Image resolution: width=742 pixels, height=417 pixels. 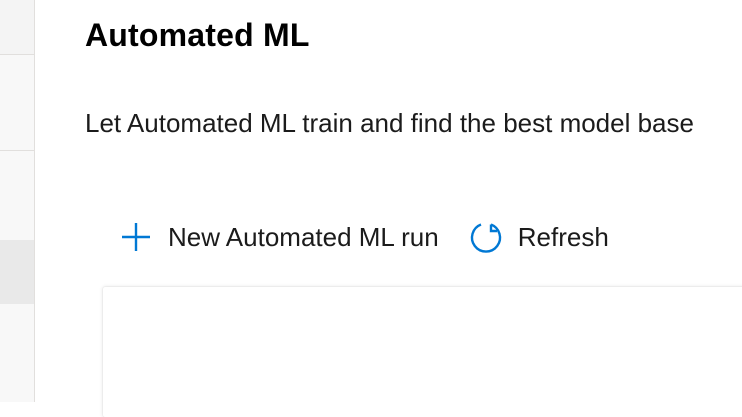 I want to click on new-automated-ml-run-button: New Automated ML run, so click(x=294, y=237).